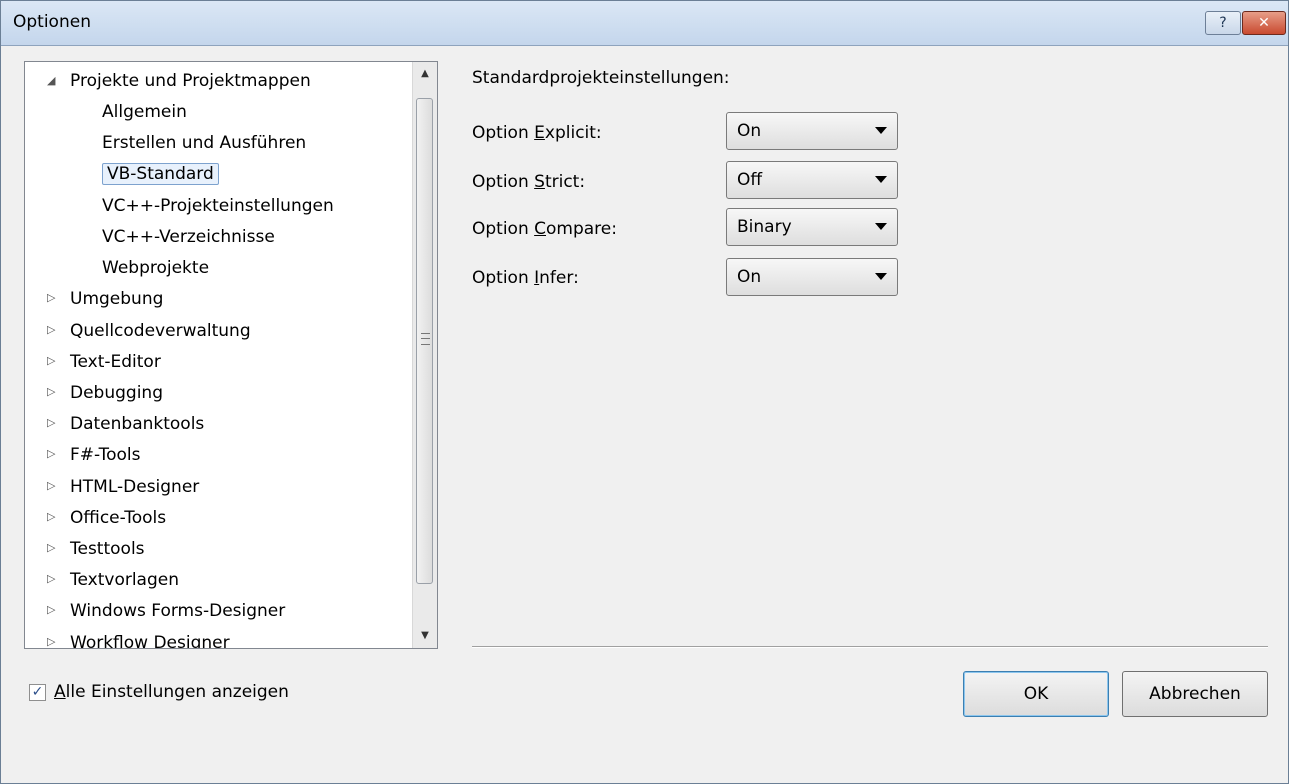  Describe the element at coordinates (217, 456) in the screenshot. I see `tree-item: ▷ F#-Tools` at that location.